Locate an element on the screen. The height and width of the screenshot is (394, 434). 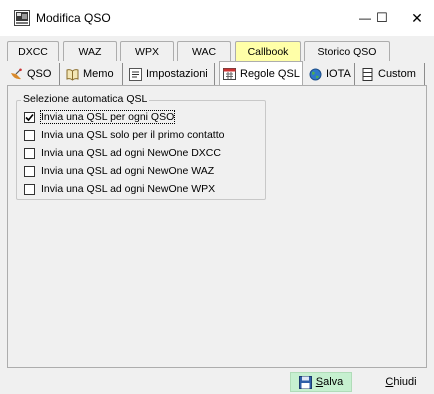
notes-icon is located at coordinates (72, 74).